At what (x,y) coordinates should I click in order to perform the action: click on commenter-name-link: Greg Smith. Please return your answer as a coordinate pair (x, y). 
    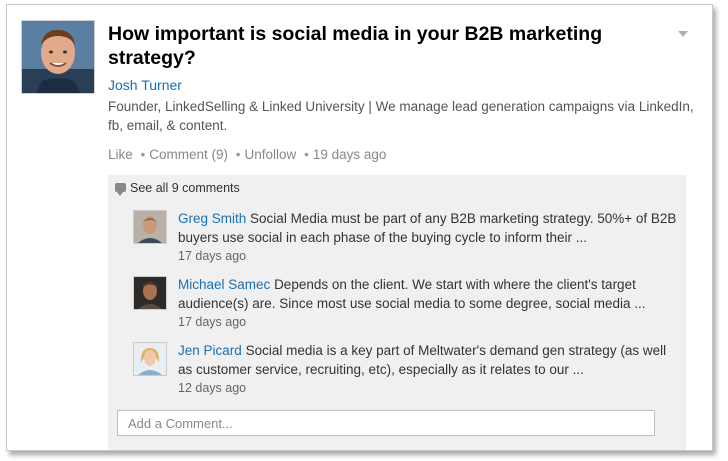
    Looking at the image, I should click on (212, 218).